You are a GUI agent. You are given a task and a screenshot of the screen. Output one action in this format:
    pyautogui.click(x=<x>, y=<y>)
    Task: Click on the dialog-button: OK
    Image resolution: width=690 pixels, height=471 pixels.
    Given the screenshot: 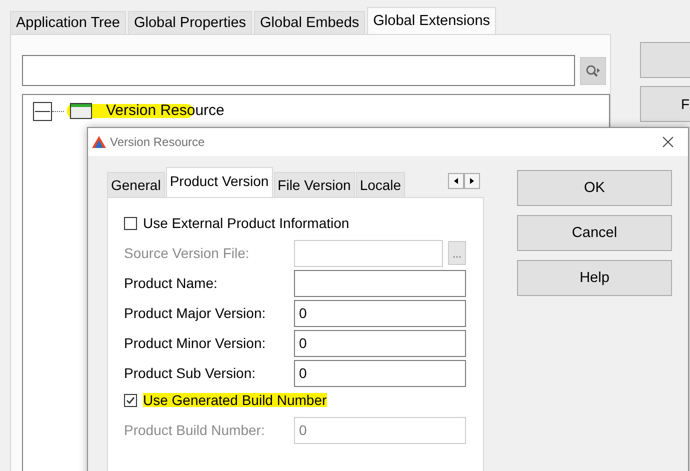 What is the action you would take?
    pyautogui.click(x=594, y=188)
    